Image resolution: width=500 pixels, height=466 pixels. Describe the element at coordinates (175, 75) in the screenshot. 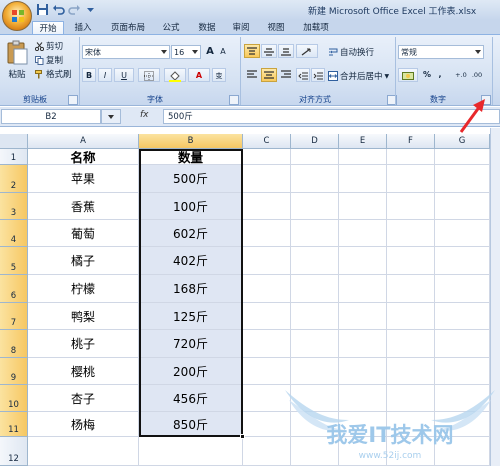

I see `fill-color-button` at that location.